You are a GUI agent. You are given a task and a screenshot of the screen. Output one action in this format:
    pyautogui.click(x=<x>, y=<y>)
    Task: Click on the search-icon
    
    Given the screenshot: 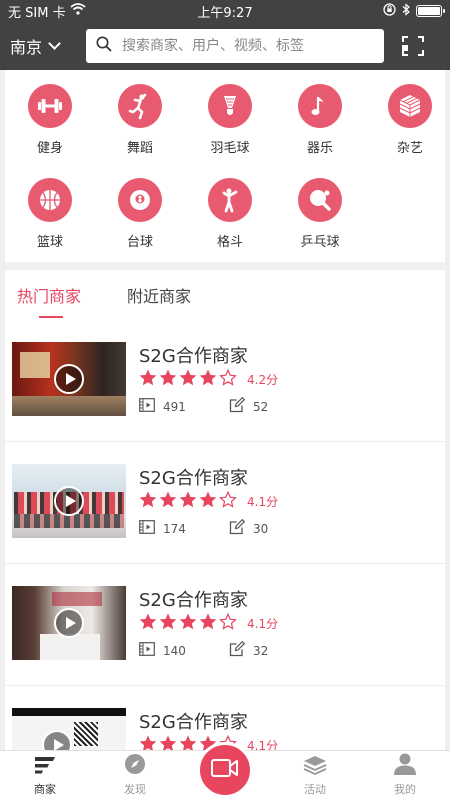 What is the action you would take?
    pyautogui.click(x=104, y=46)
    